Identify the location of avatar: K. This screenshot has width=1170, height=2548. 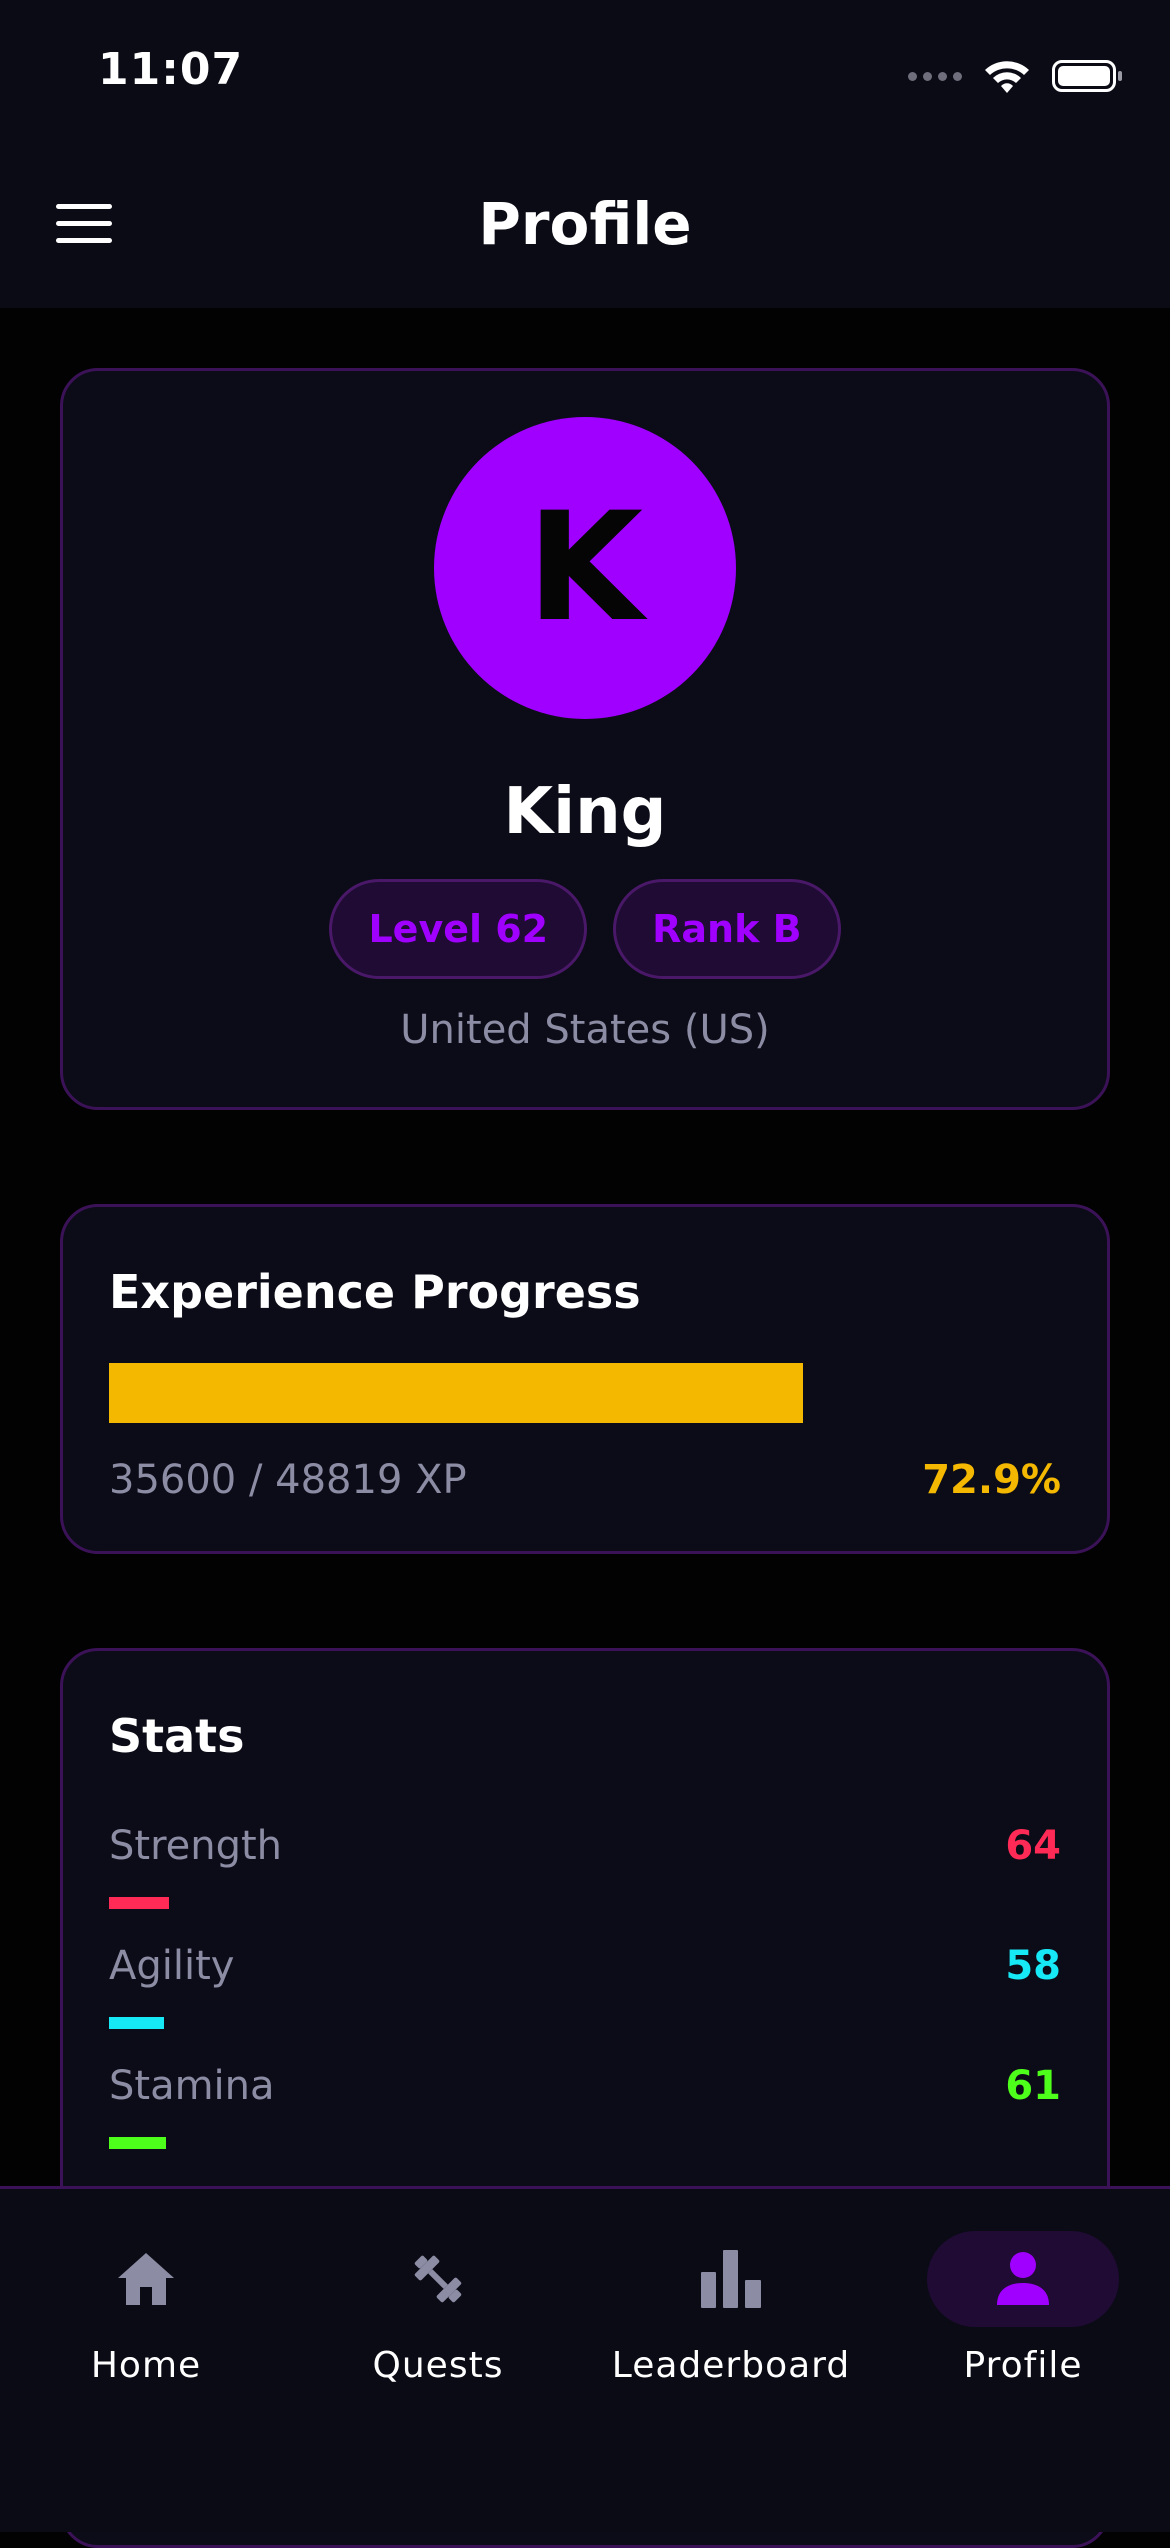
(585, 568).